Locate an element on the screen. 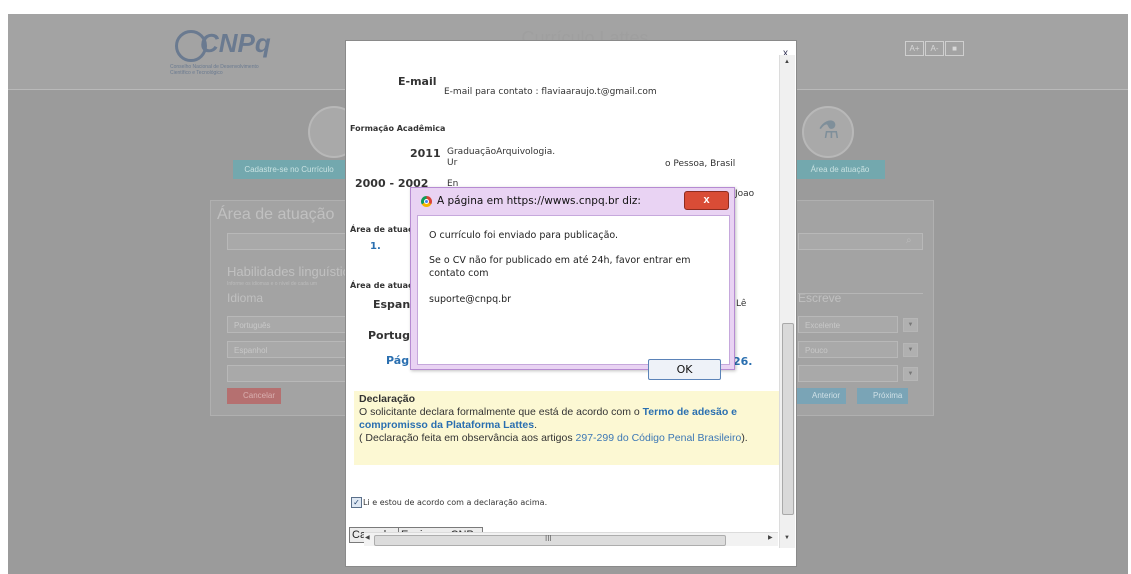  entry-suffix-2: Joao is located at coordinates (745, 194).